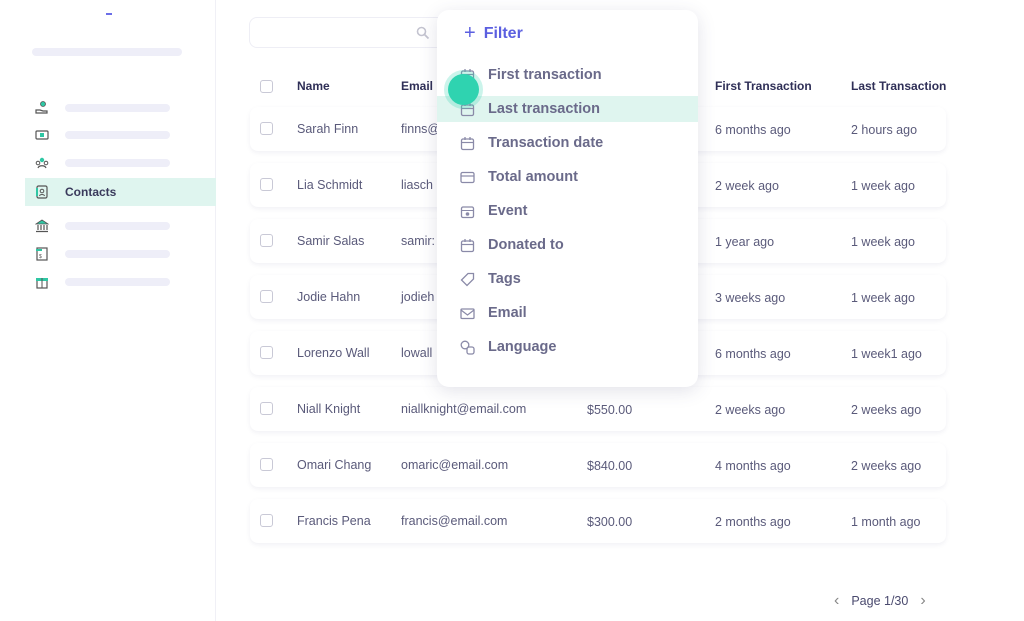 This screenshot has width=1024, height=621. What do you see at coordinates (330, 241) in the screenshot?
I see `contact-name: Samir Salas` at bounding box center [330, 241].